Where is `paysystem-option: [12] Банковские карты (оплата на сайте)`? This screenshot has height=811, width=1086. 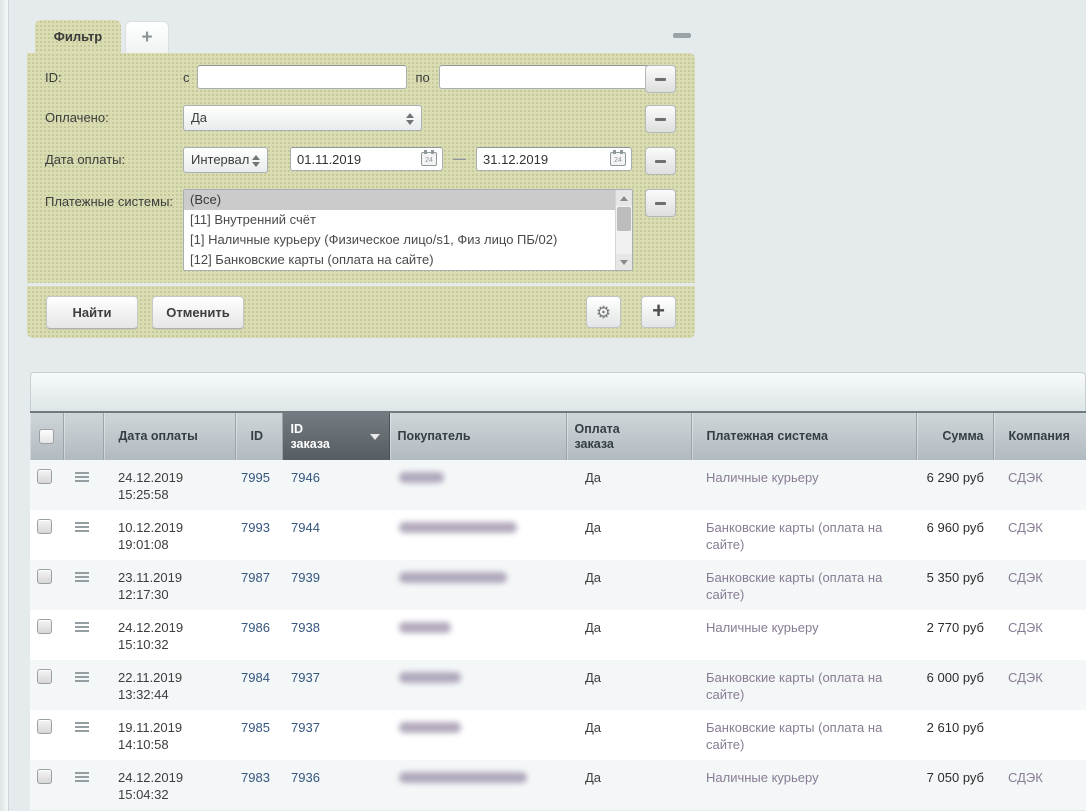
paysystem-option: [12] Банковские карты (оплата на сайте) is located at coordinates (399, 260).